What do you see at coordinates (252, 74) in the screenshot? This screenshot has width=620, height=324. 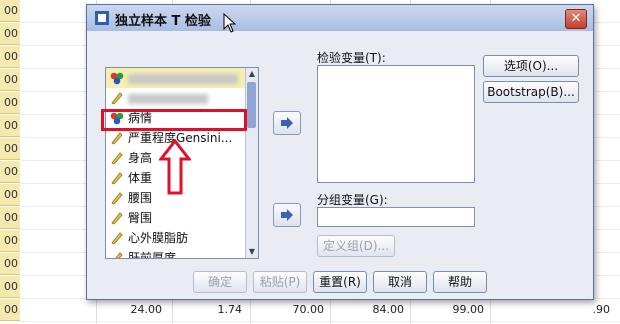 I see `scroll-up-icon: ▲` at bounding box center [252, 74].